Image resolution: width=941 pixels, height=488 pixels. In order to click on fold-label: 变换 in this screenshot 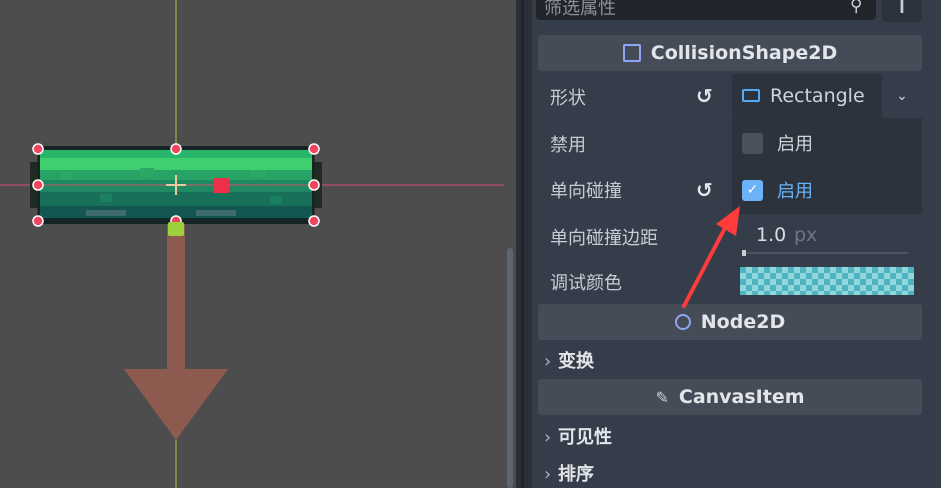, I will do `click(576, 361)`.